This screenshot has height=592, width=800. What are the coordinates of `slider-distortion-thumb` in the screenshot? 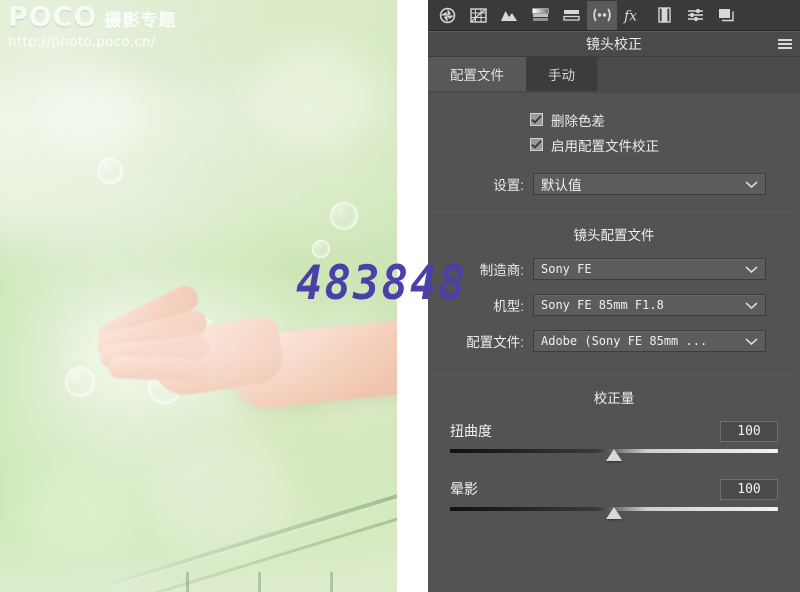 It's located at (614, 455).